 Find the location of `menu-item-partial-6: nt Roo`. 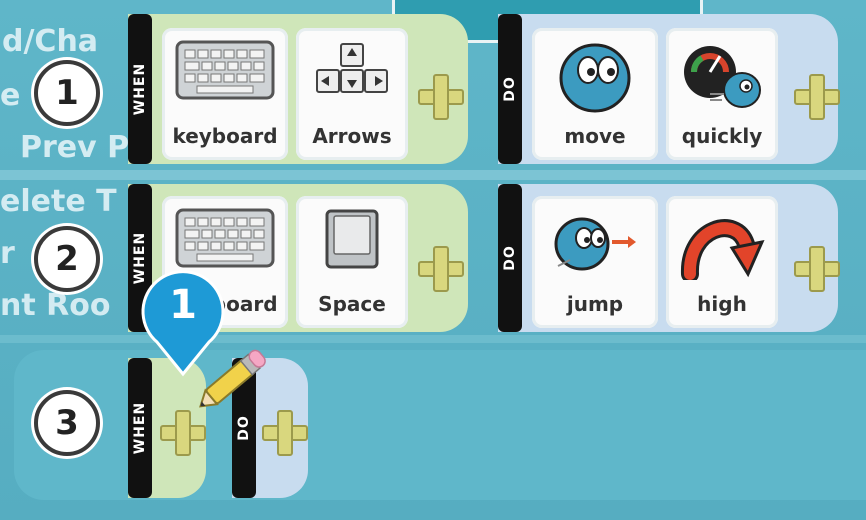

menu-item-partial-6: nt Roo is located at coordinates (55, 305).